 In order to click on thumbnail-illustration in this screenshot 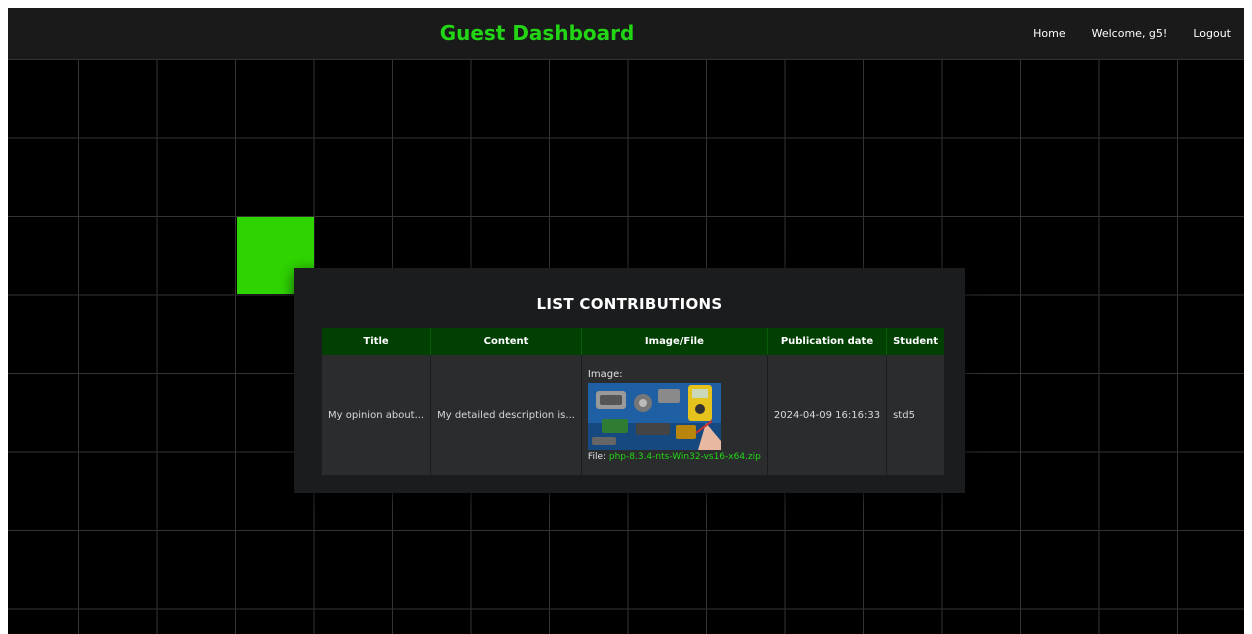, I will do `click(654, 416)`.